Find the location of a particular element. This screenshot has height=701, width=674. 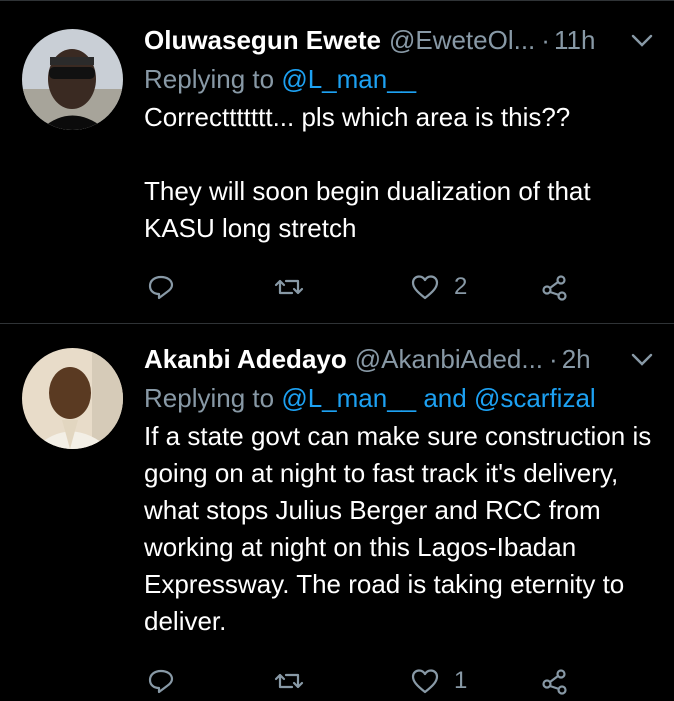

tweet-header: Akanbi Adedayo @AkanbiAded... · 2h is located at coordinates (399, 359).